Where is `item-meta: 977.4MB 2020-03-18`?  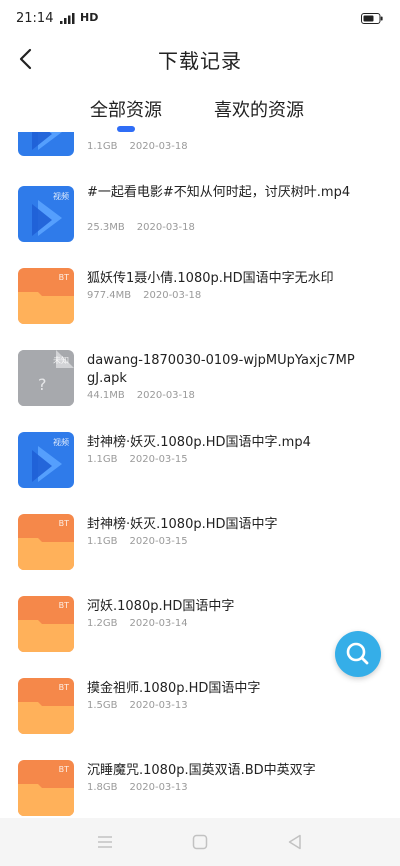
item-meta: 977.4MB 2020-03-18 is located at coordinates (144, 295).